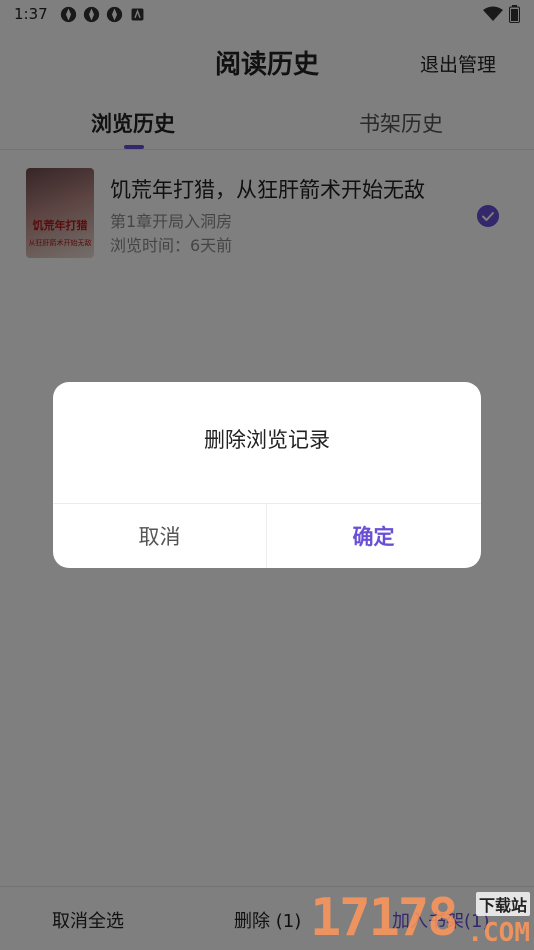  I want to click on site-watermark: 17178 下载站 .COM, so click(422, 919).